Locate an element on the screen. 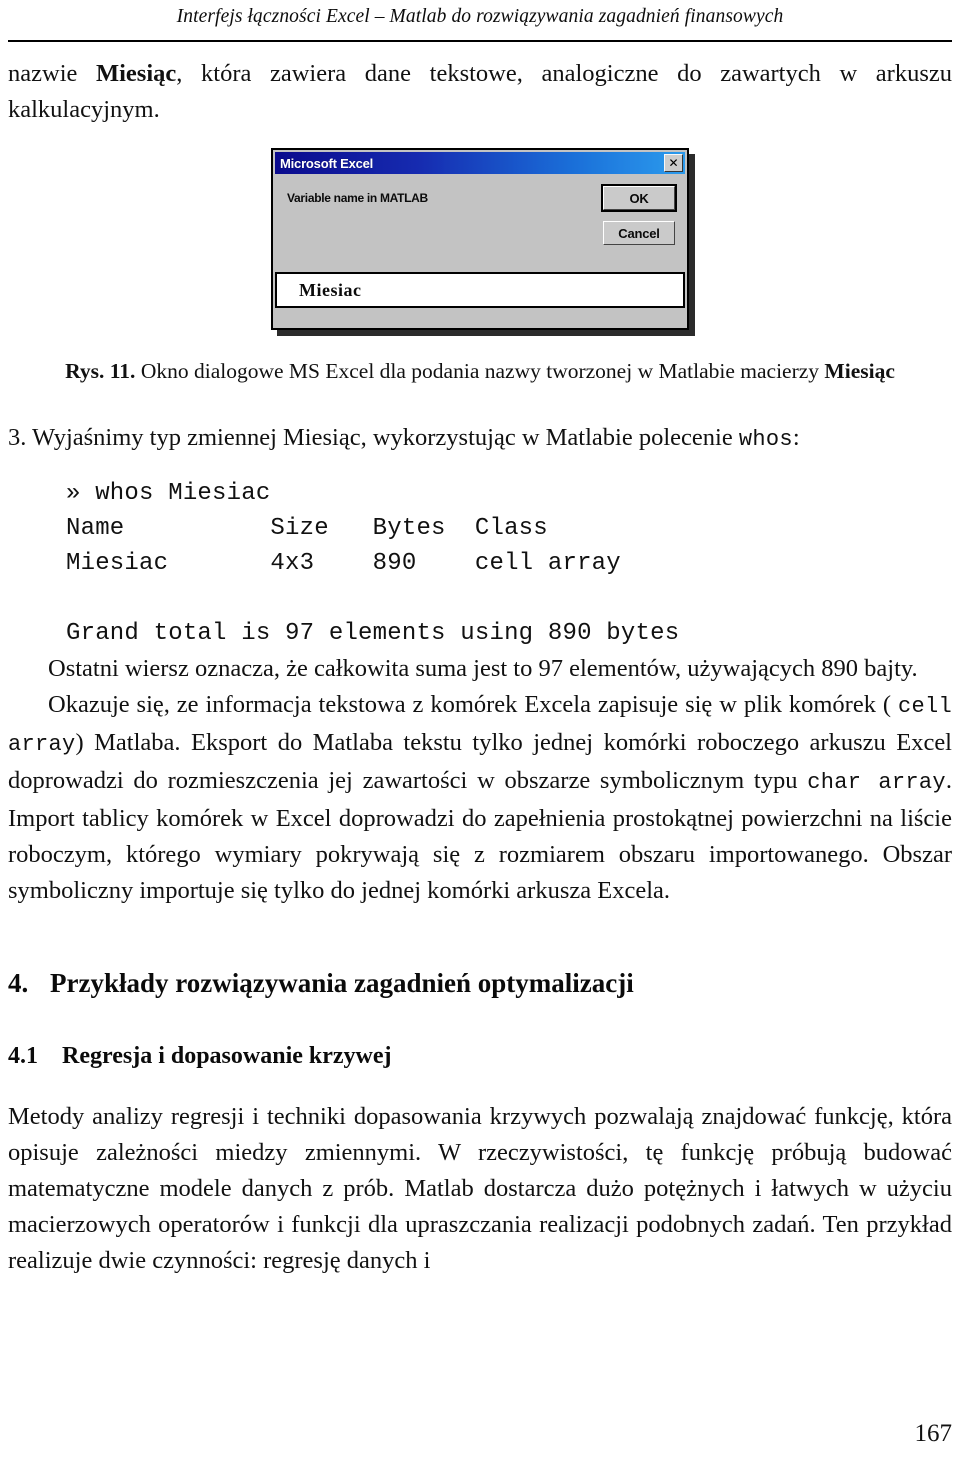  intro-before: nazwie is located at coordinates (52, 73).